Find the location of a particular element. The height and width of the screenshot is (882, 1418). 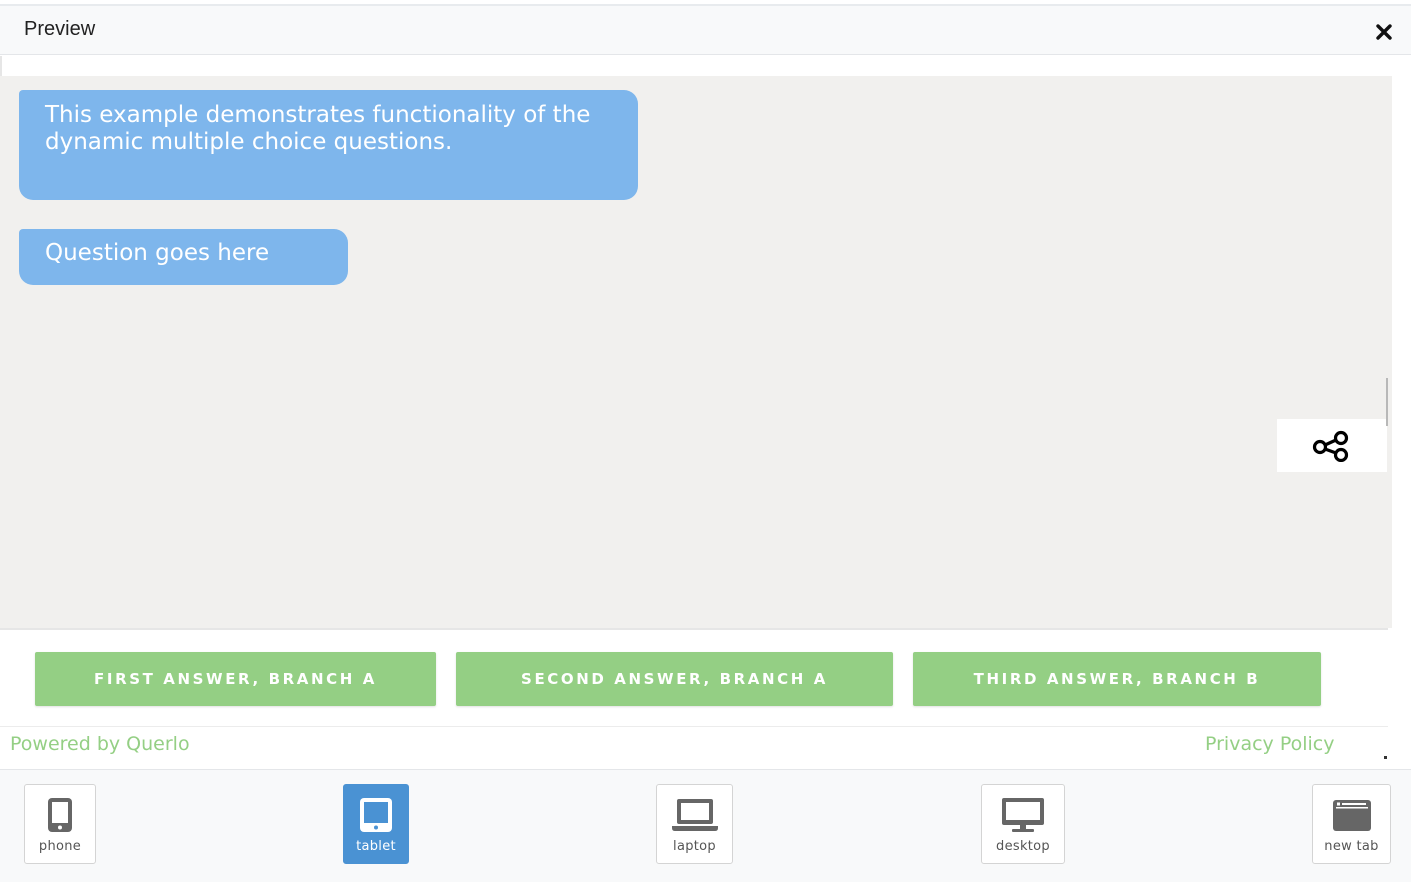

device-button-new-tab: new tab is located at coordinates (1351, 824).